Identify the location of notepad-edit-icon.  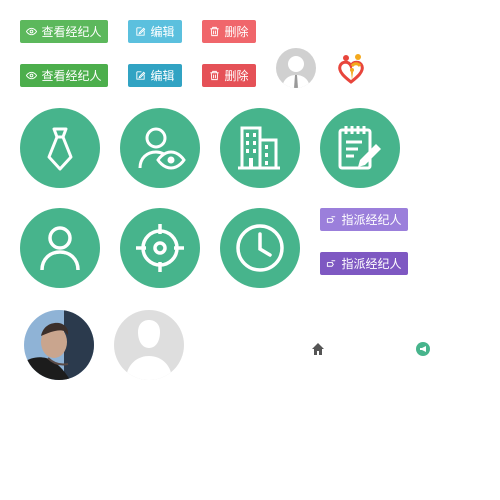
(359, 148).